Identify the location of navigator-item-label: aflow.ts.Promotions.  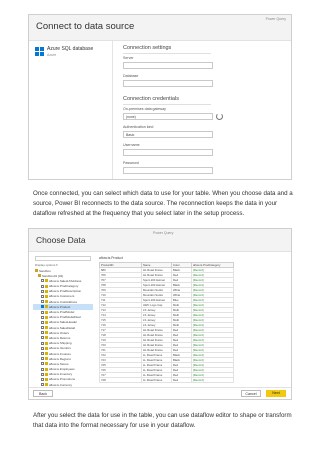
(62, 379).